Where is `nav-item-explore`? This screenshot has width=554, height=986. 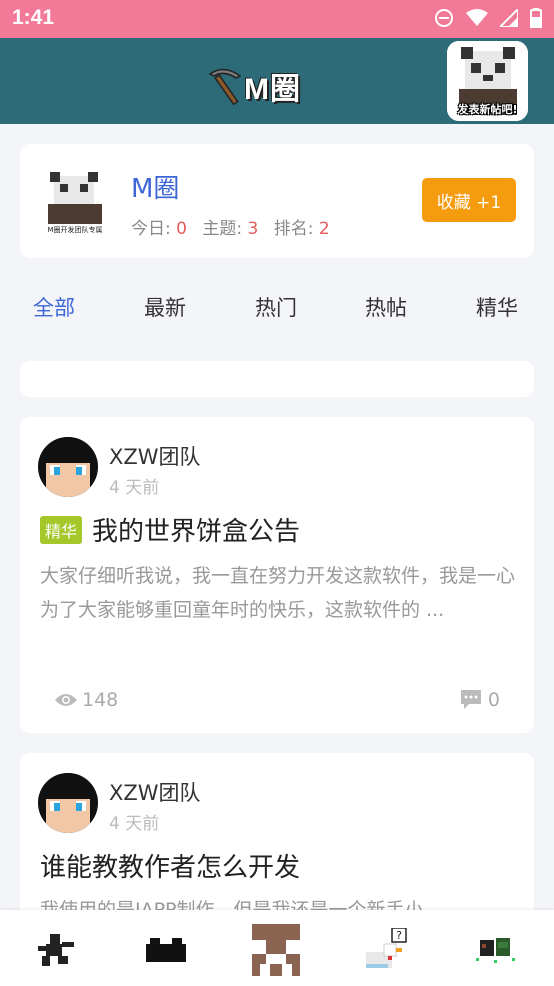
nav-item-explore is located at coordinates (166, 950).